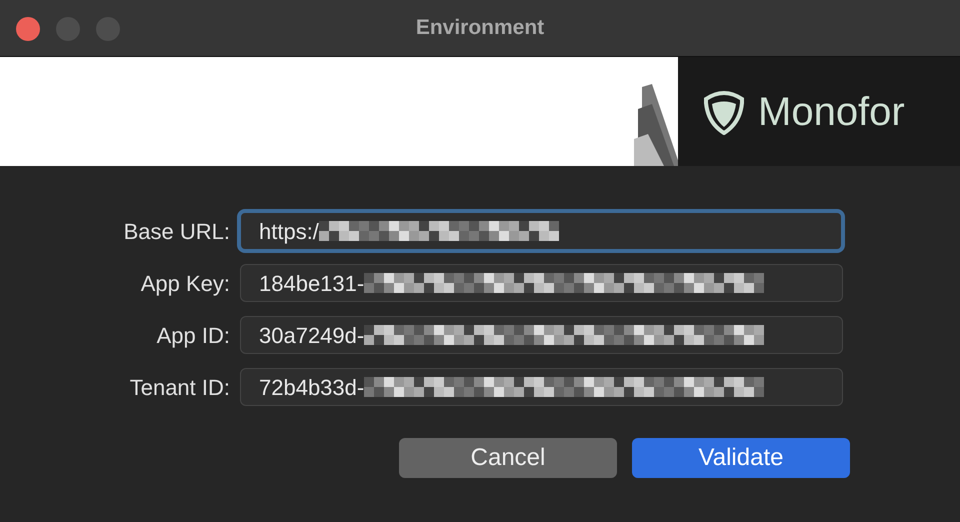 Image resolution: width=960 pixels, height=522 pixels. Describe the element at coordinates (541, 283) in the screenshot. I see `input-field: 184be131-` at that location.